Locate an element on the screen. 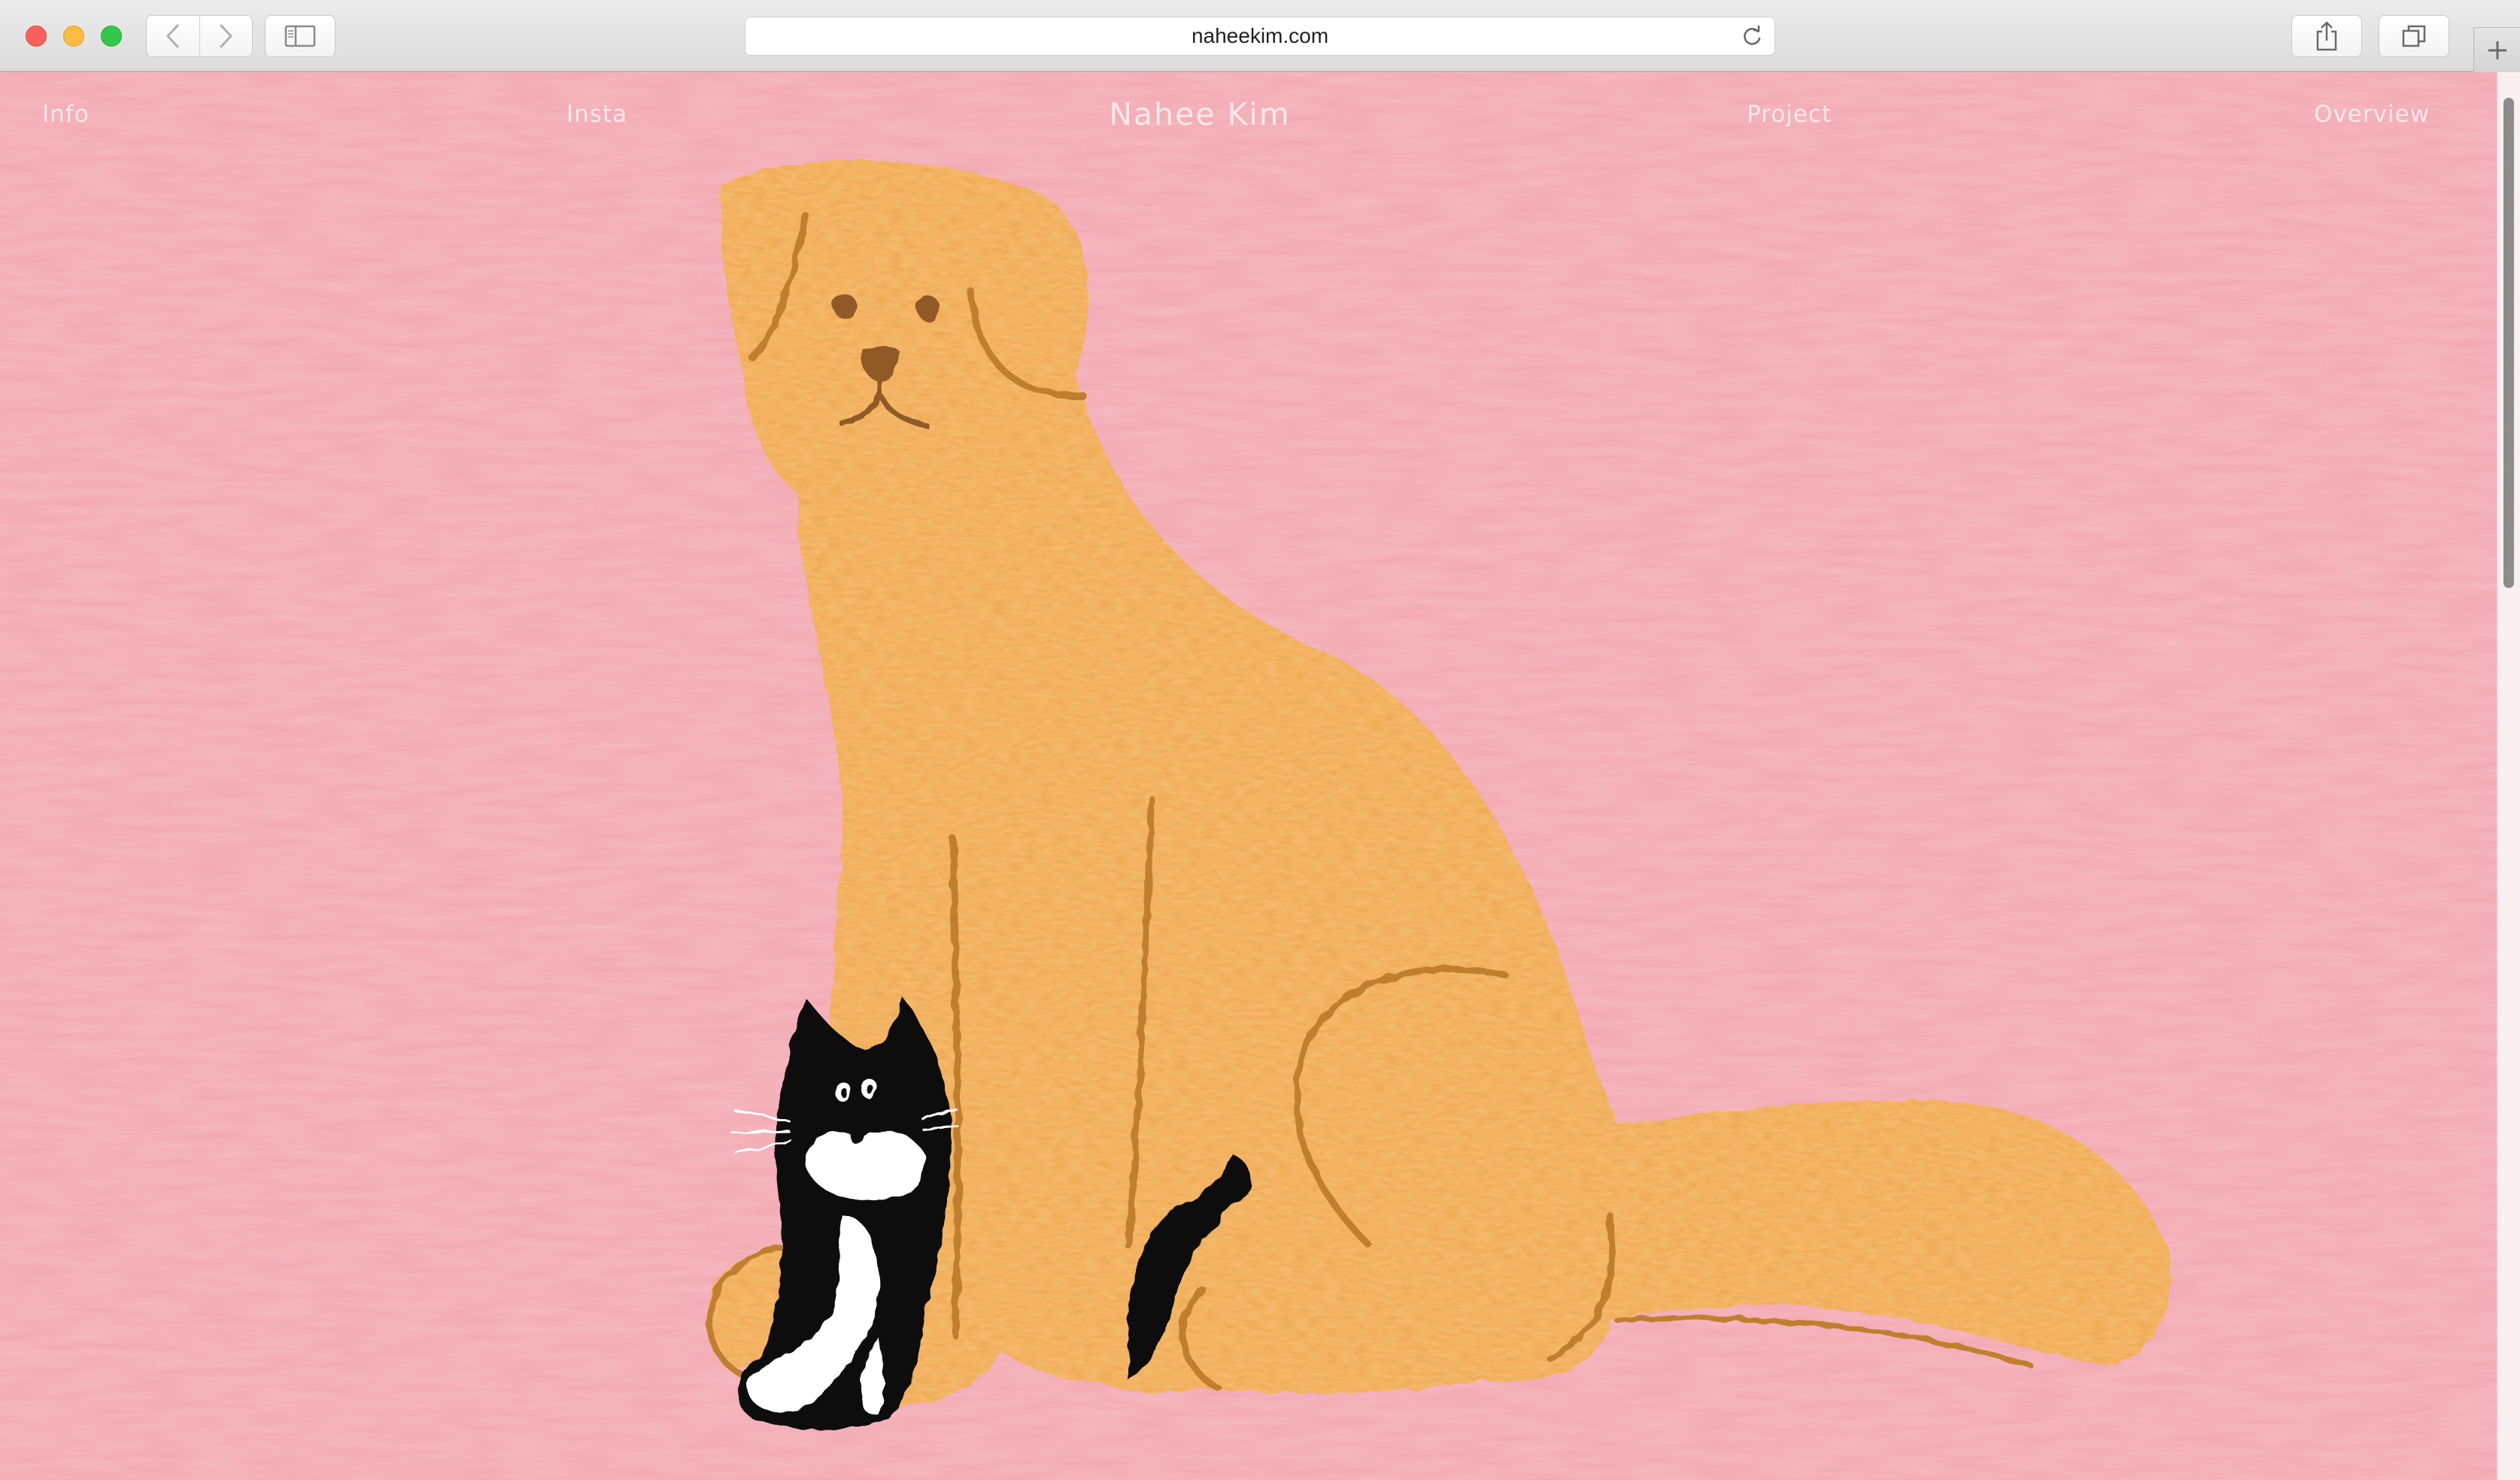 Image resolution: width=2520 pixels, height=1480 pixels. url-text: naheekim.com is located at coordinates (1260, 35).